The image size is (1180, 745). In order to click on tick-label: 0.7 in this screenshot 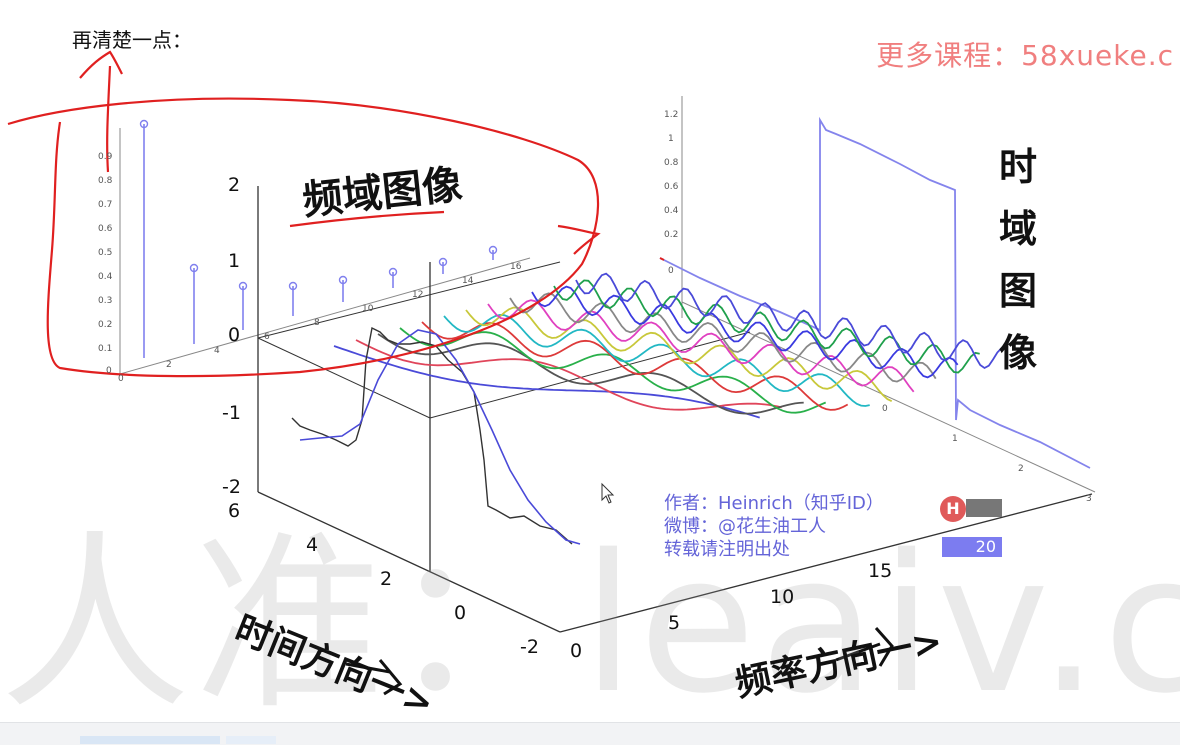, I will do `click(105, 205)`.